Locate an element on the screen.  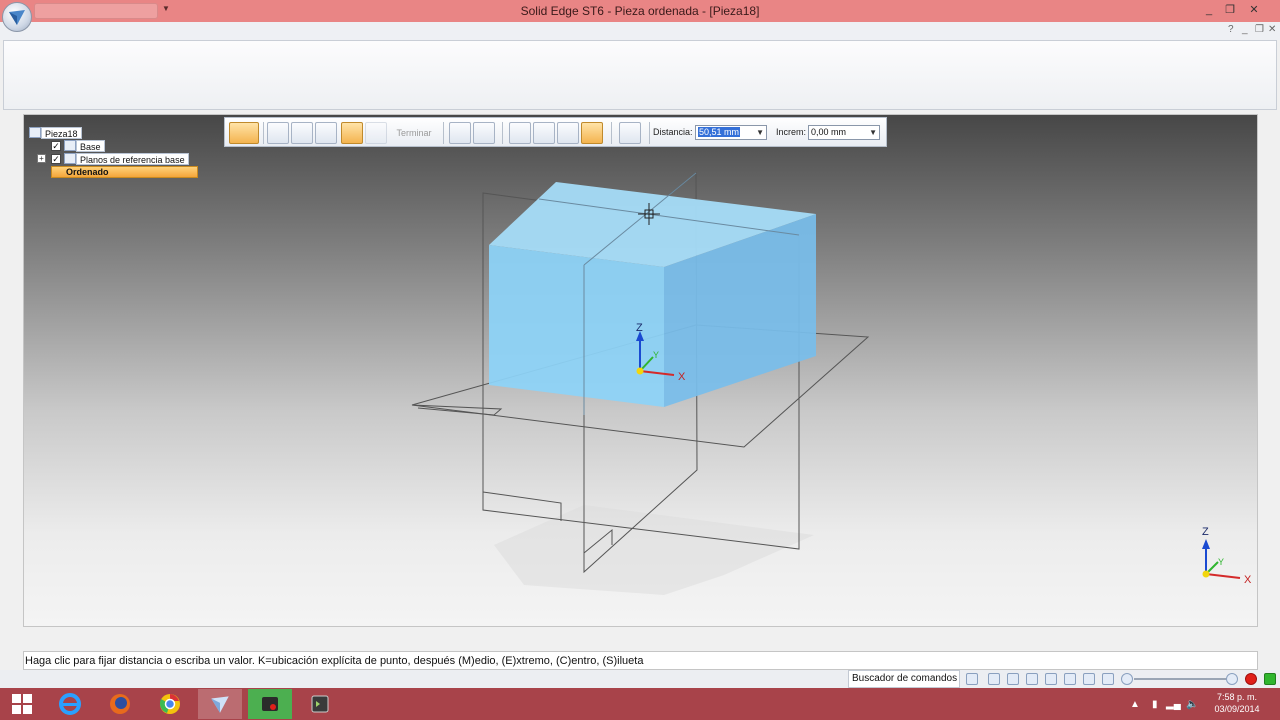
through-next-button is located at coordinates (544, 133).